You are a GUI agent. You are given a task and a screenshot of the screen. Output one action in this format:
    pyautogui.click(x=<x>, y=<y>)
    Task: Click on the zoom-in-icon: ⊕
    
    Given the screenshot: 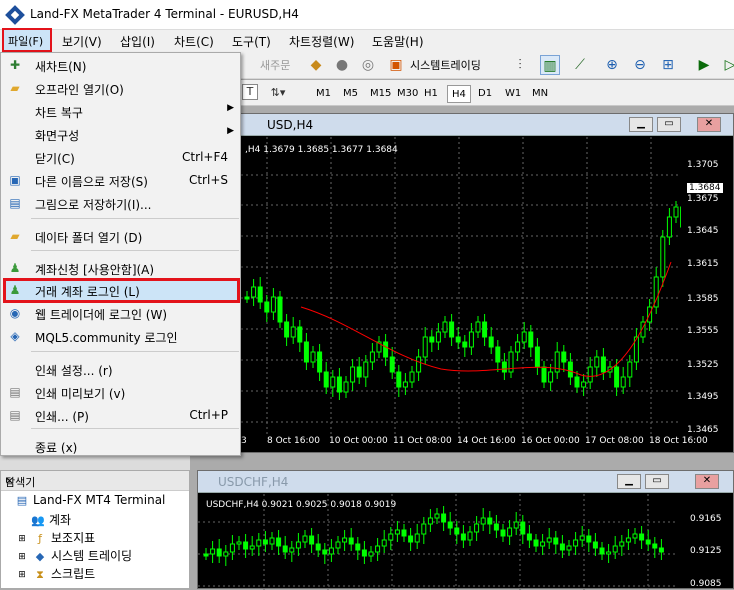 What is the action you would take?
    pyautogui.click(x=612, y=65)
    